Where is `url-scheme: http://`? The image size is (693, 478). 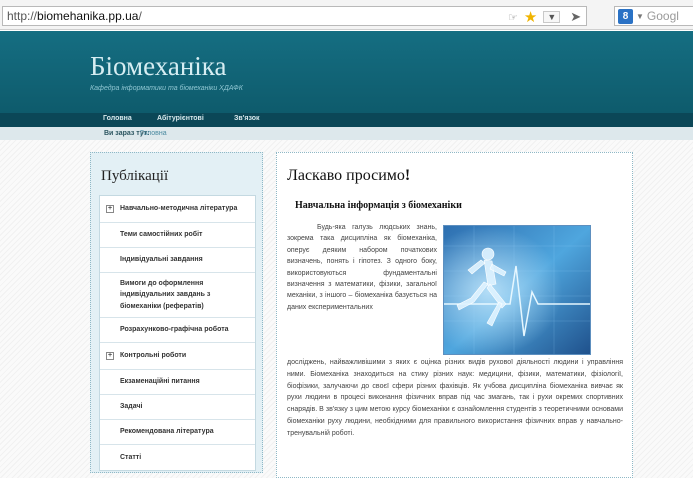 url-scheme: http:// is located at coordinates (22, 16).